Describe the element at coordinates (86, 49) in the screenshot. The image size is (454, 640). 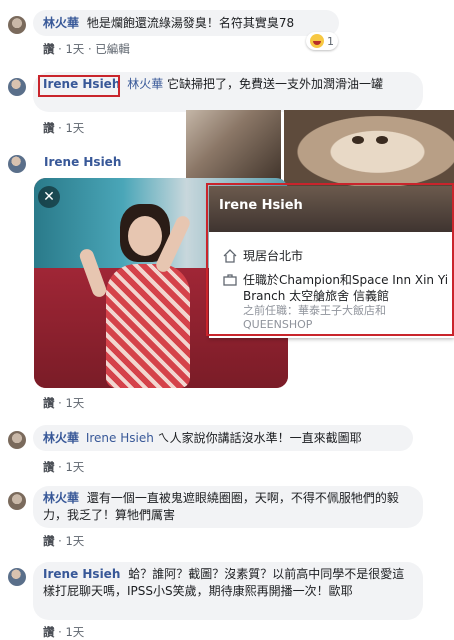
I see `comment-actions: 讚 · 1天 · 已編輯` at that location.